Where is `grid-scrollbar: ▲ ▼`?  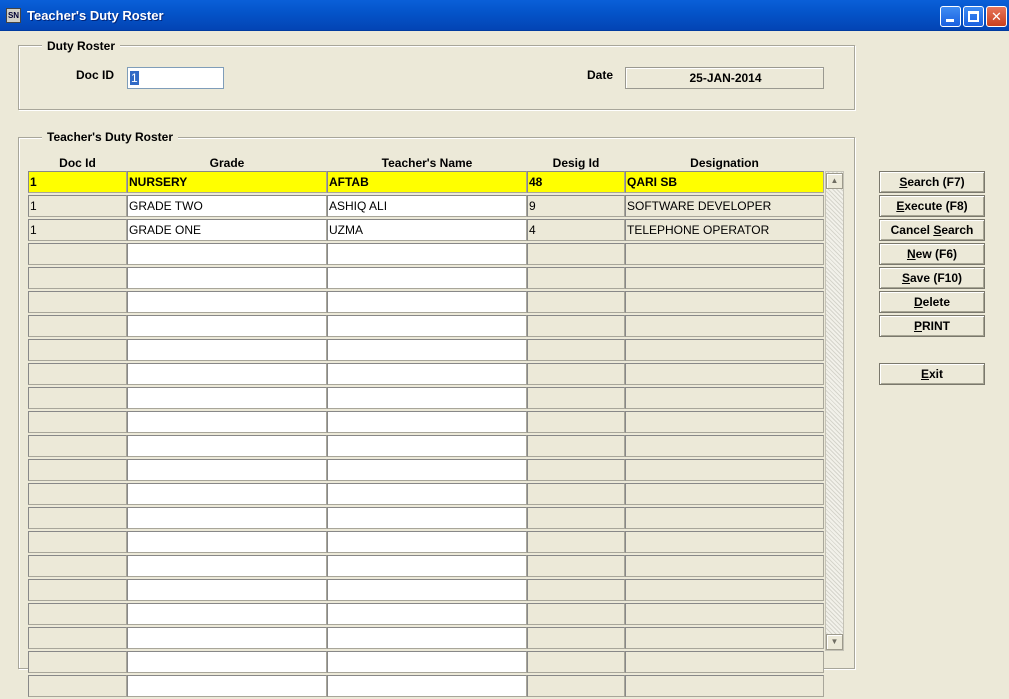
grid-scrollbar: ▲ ▼ is located at coordinates (834, 411).